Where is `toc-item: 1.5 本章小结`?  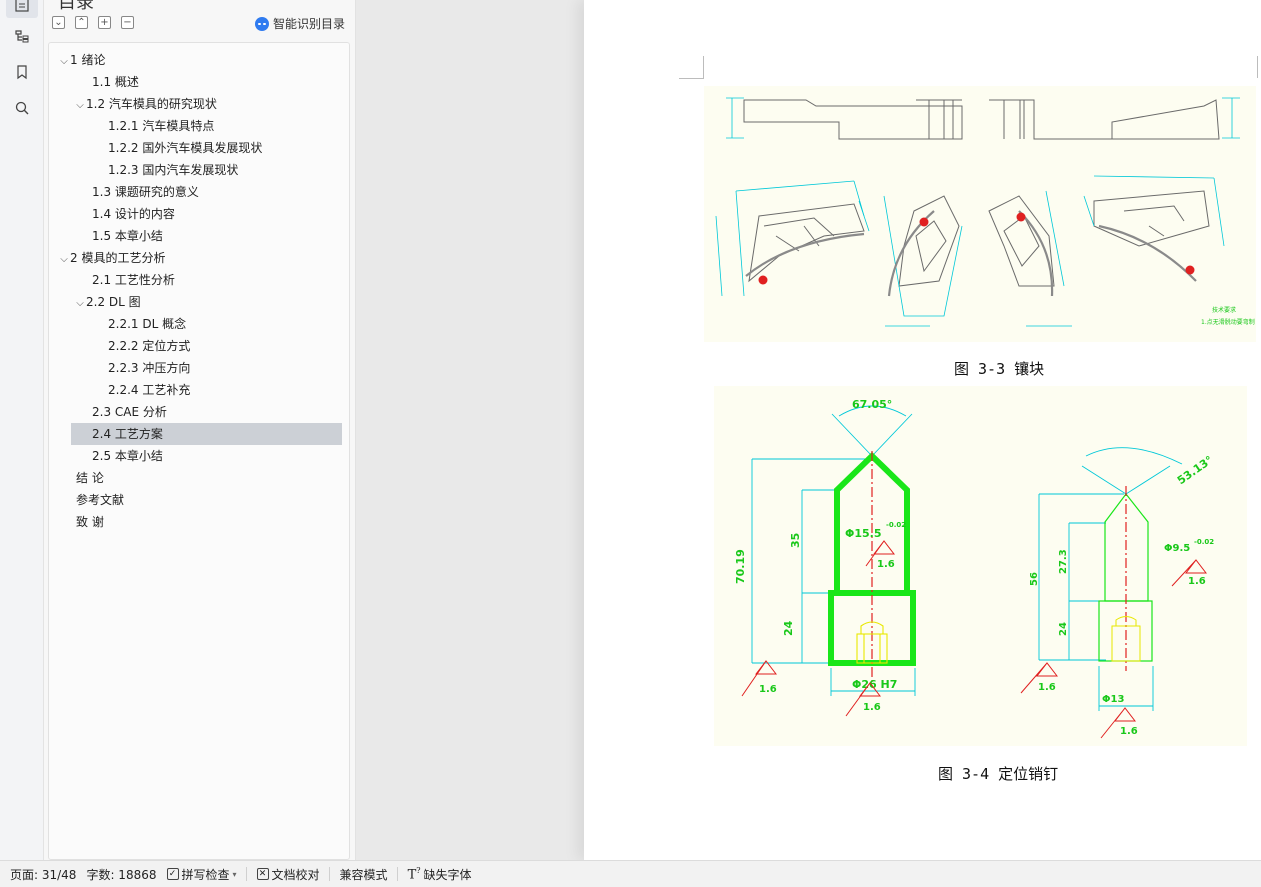
toc-item: 1.5 本章小结 is located at coordinates (106, 236).